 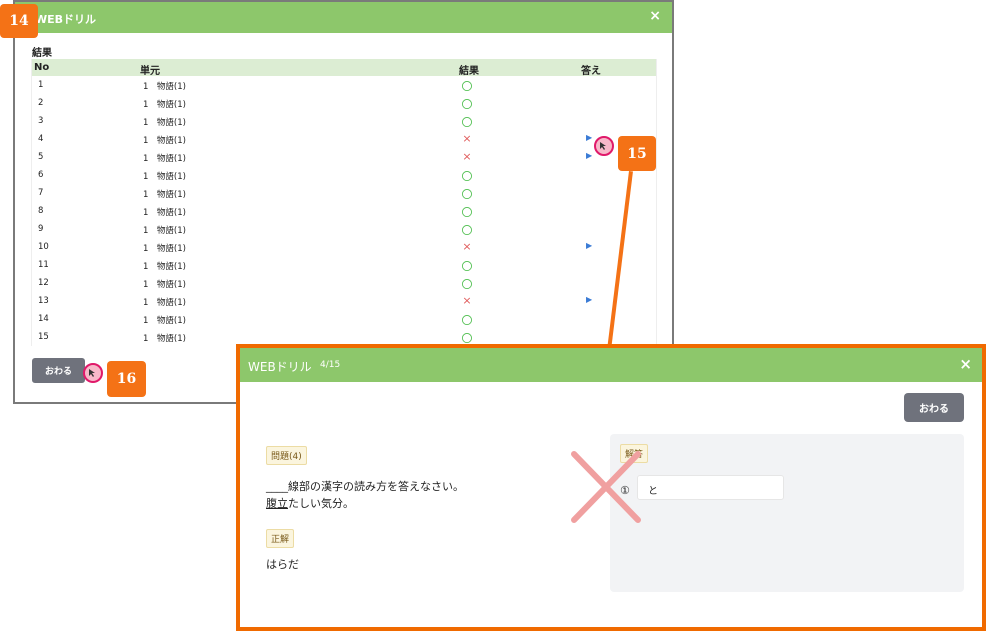 I want to click on results-titlebar: WEBドリル ×, so click(x=343, y=17).